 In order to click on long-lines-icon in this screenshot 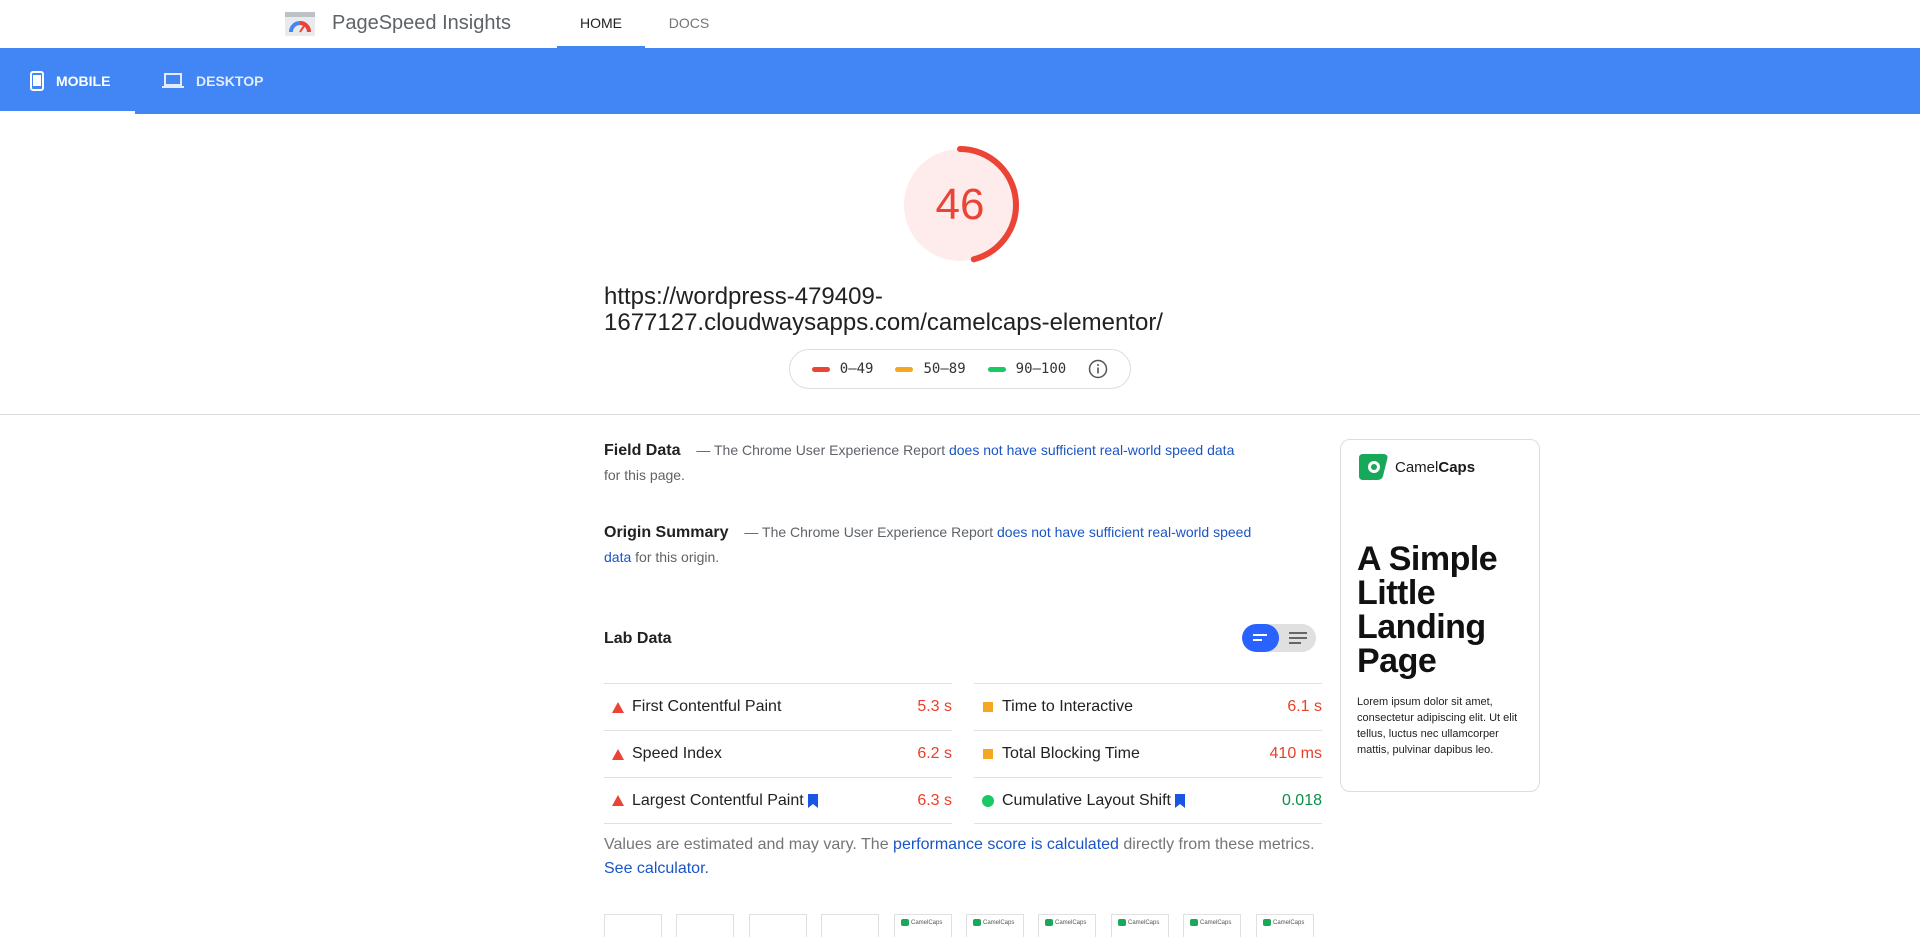, I will do `click(1297, 638)`.